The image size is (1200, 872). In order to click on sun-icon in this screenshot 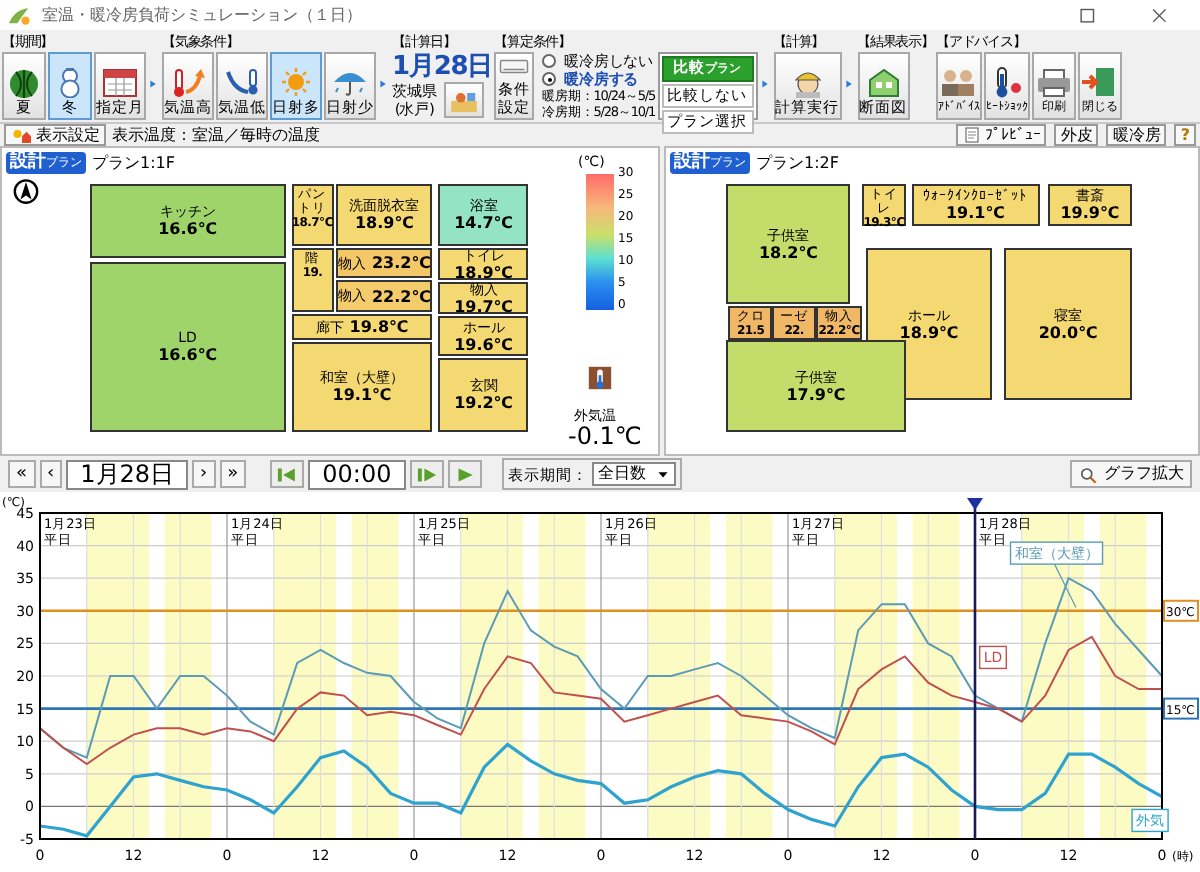, I will do `click(296, 82)`.